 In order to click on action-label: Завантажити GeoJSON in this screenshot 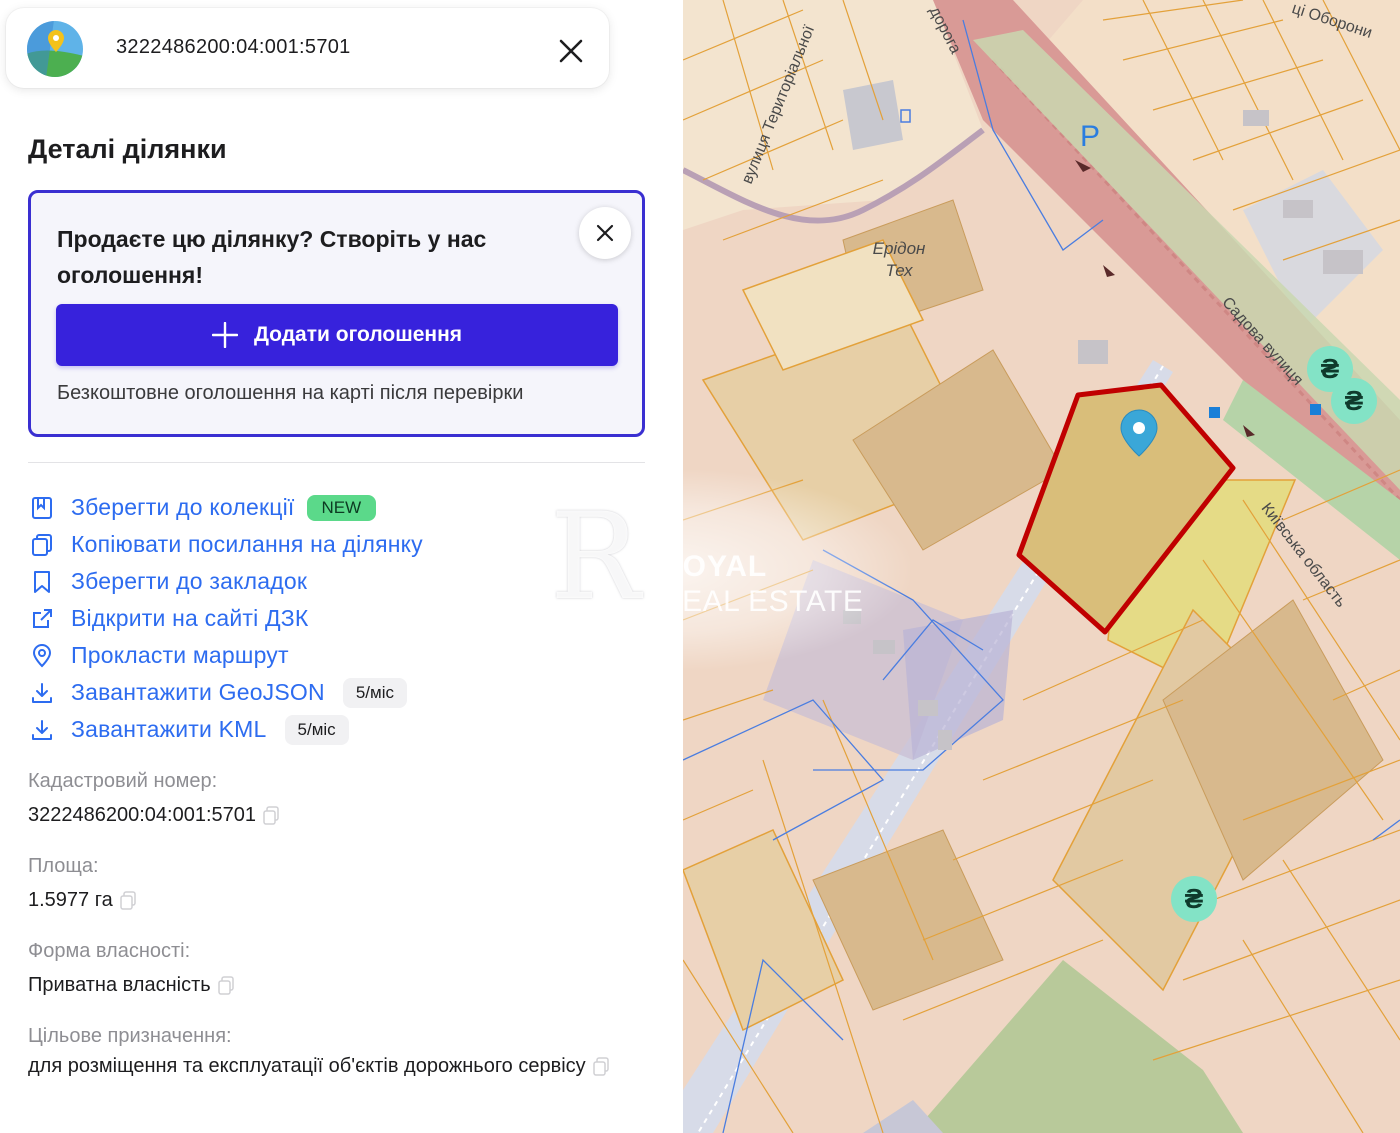, I will do `click(198, 692)`.